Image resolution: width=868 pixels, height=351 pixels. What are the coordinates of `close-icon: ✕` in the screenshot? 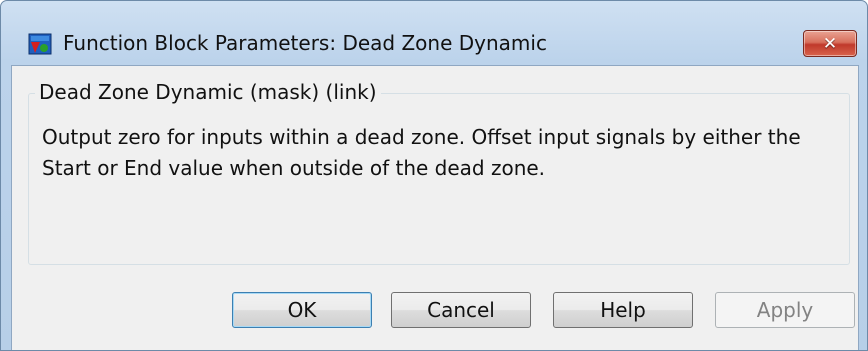 It's located at (830, 43).